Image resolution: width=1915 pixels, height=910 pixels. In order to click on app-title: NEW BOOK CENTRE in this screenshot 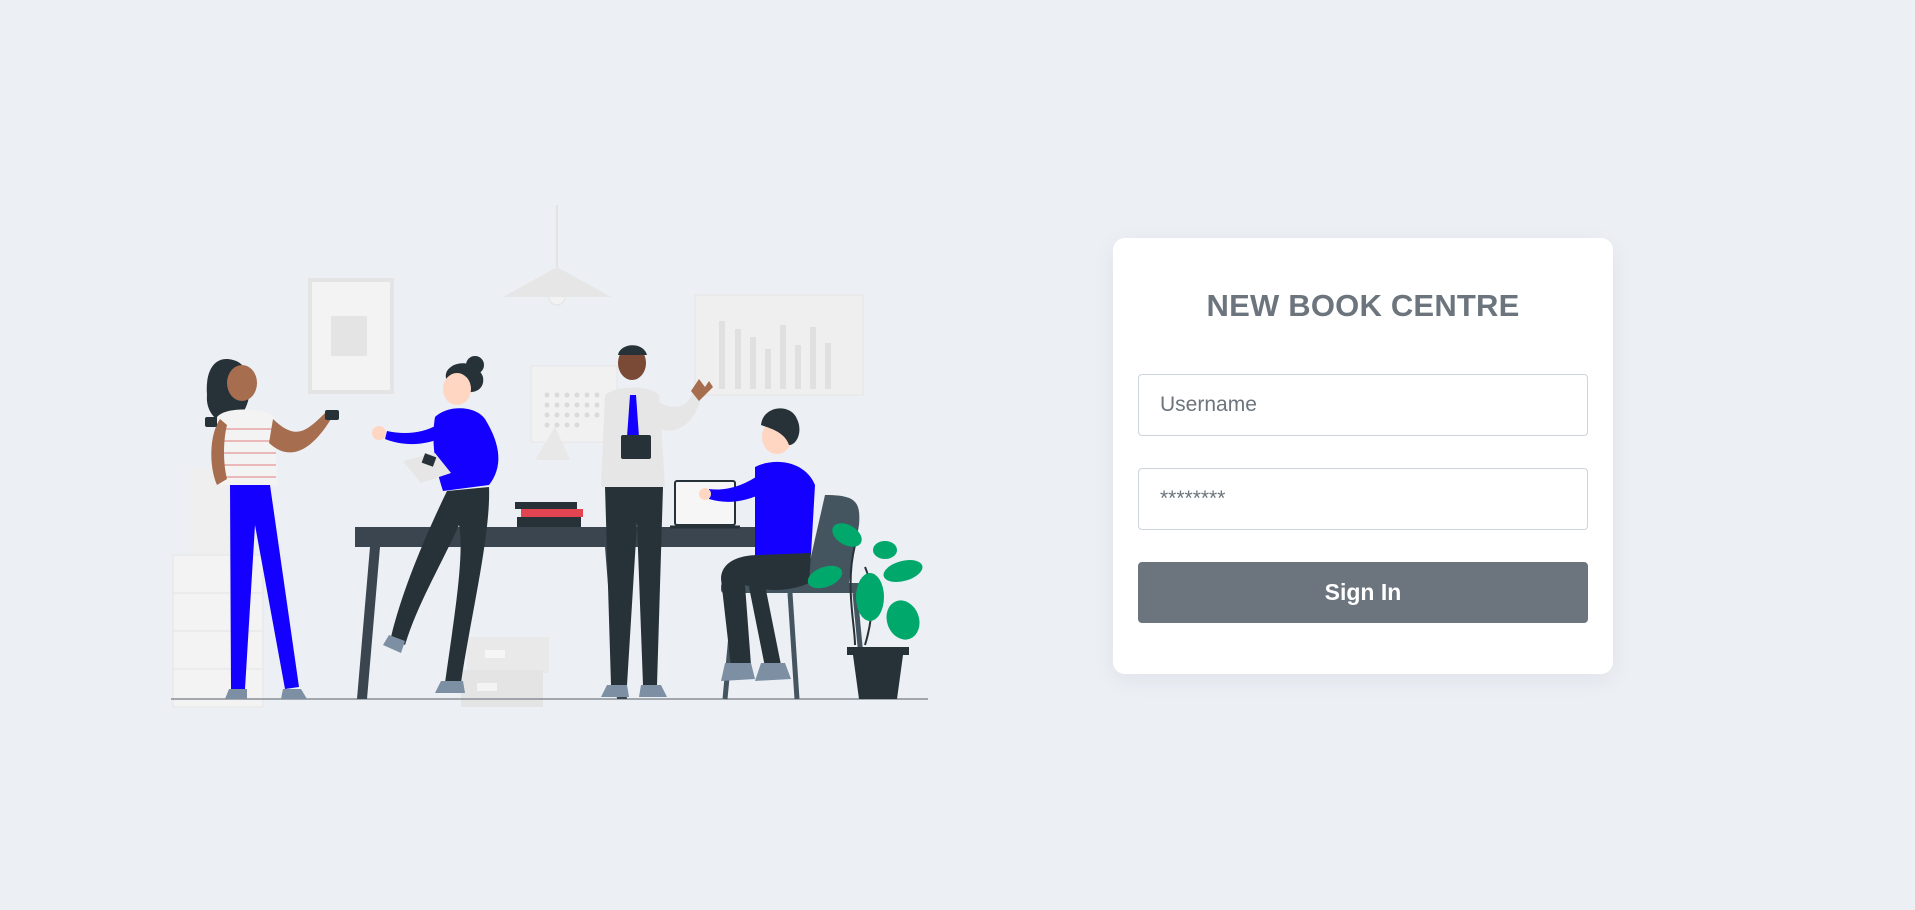, I will do `click(1363, 305)`.